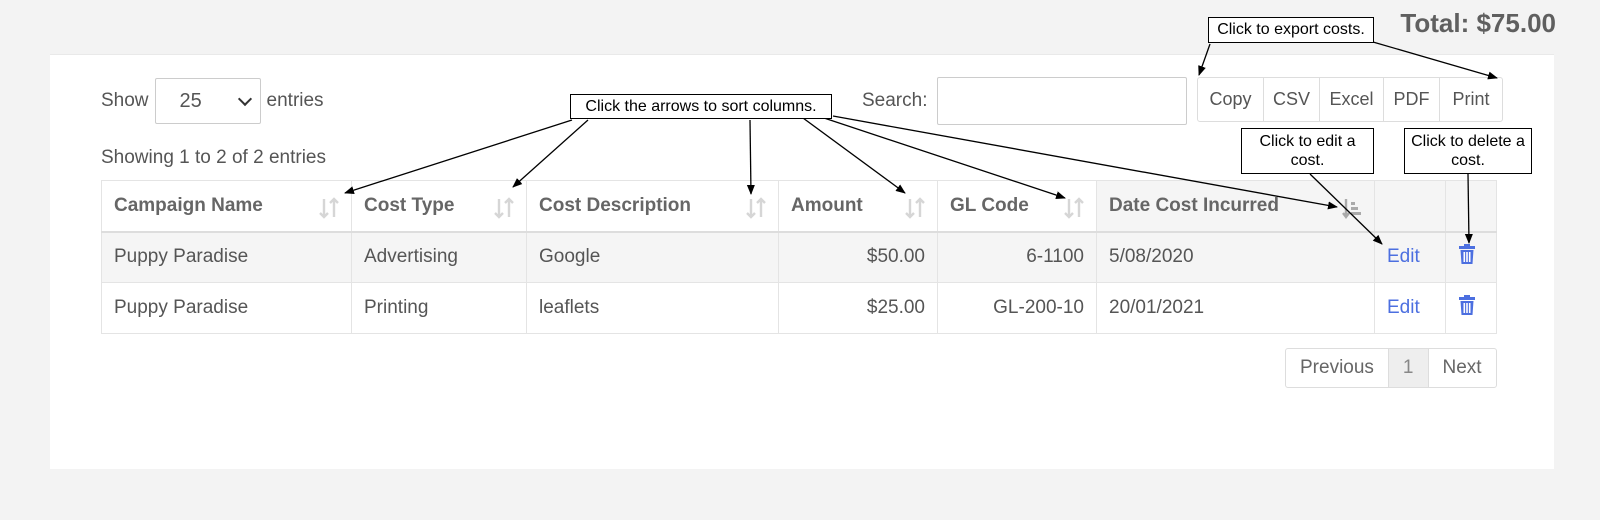 The width and height of the screenshot is (1600, 520). Describe the element at coordinates (701, 106) in the screenshot. I see `sort-callout: Click the arrows to sort columns.` at that location.